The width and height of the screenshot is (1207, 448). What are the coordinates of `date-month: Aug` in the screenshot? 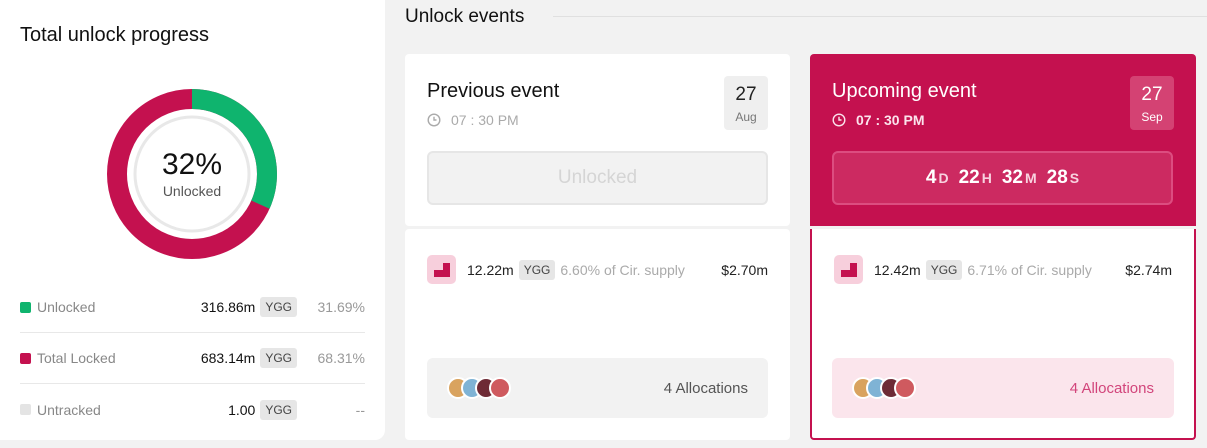 It's located at (746, 117).